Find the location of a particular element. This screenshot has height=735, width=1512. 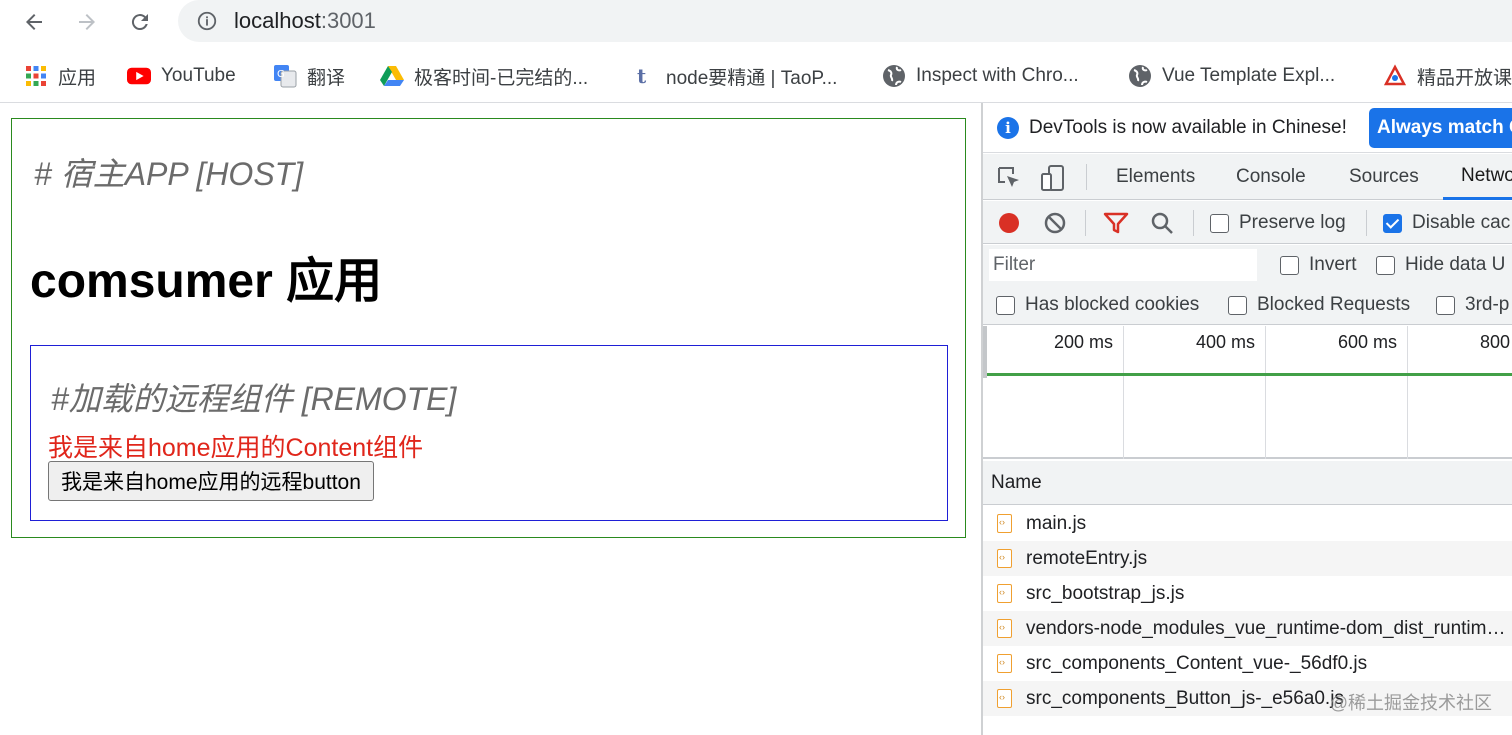

timeline-tick: 400 ms is located at coordinates (1226, 342).